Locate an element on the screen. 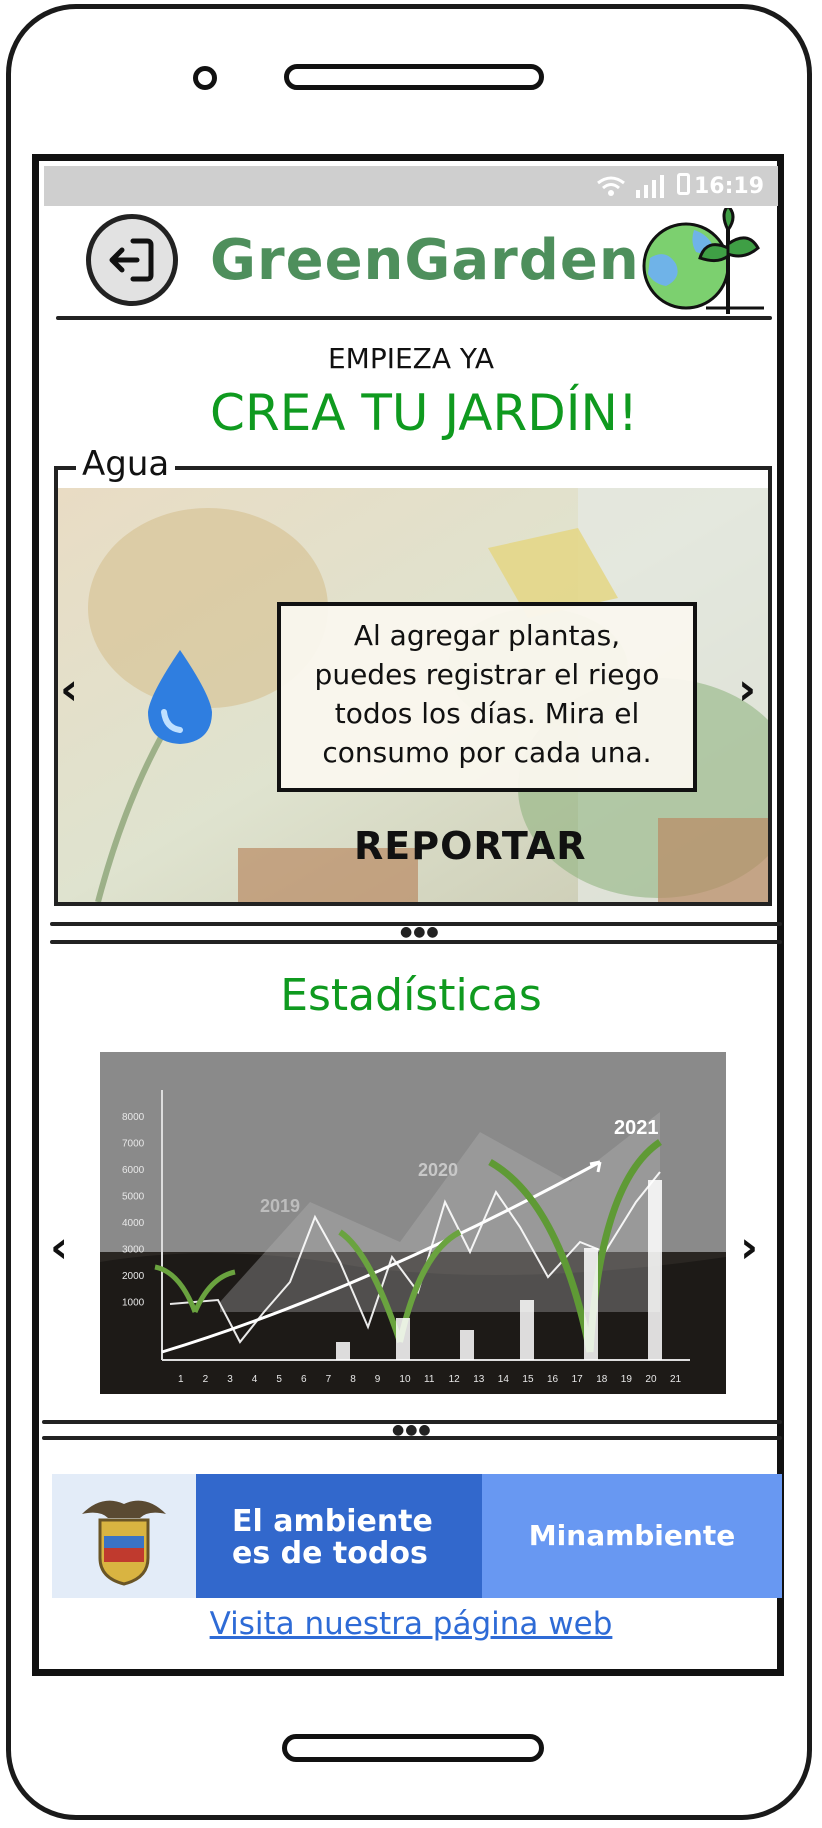 The height and width of the screenshot is (1828, 822). camera-icon is located at coordinates (205, 78).